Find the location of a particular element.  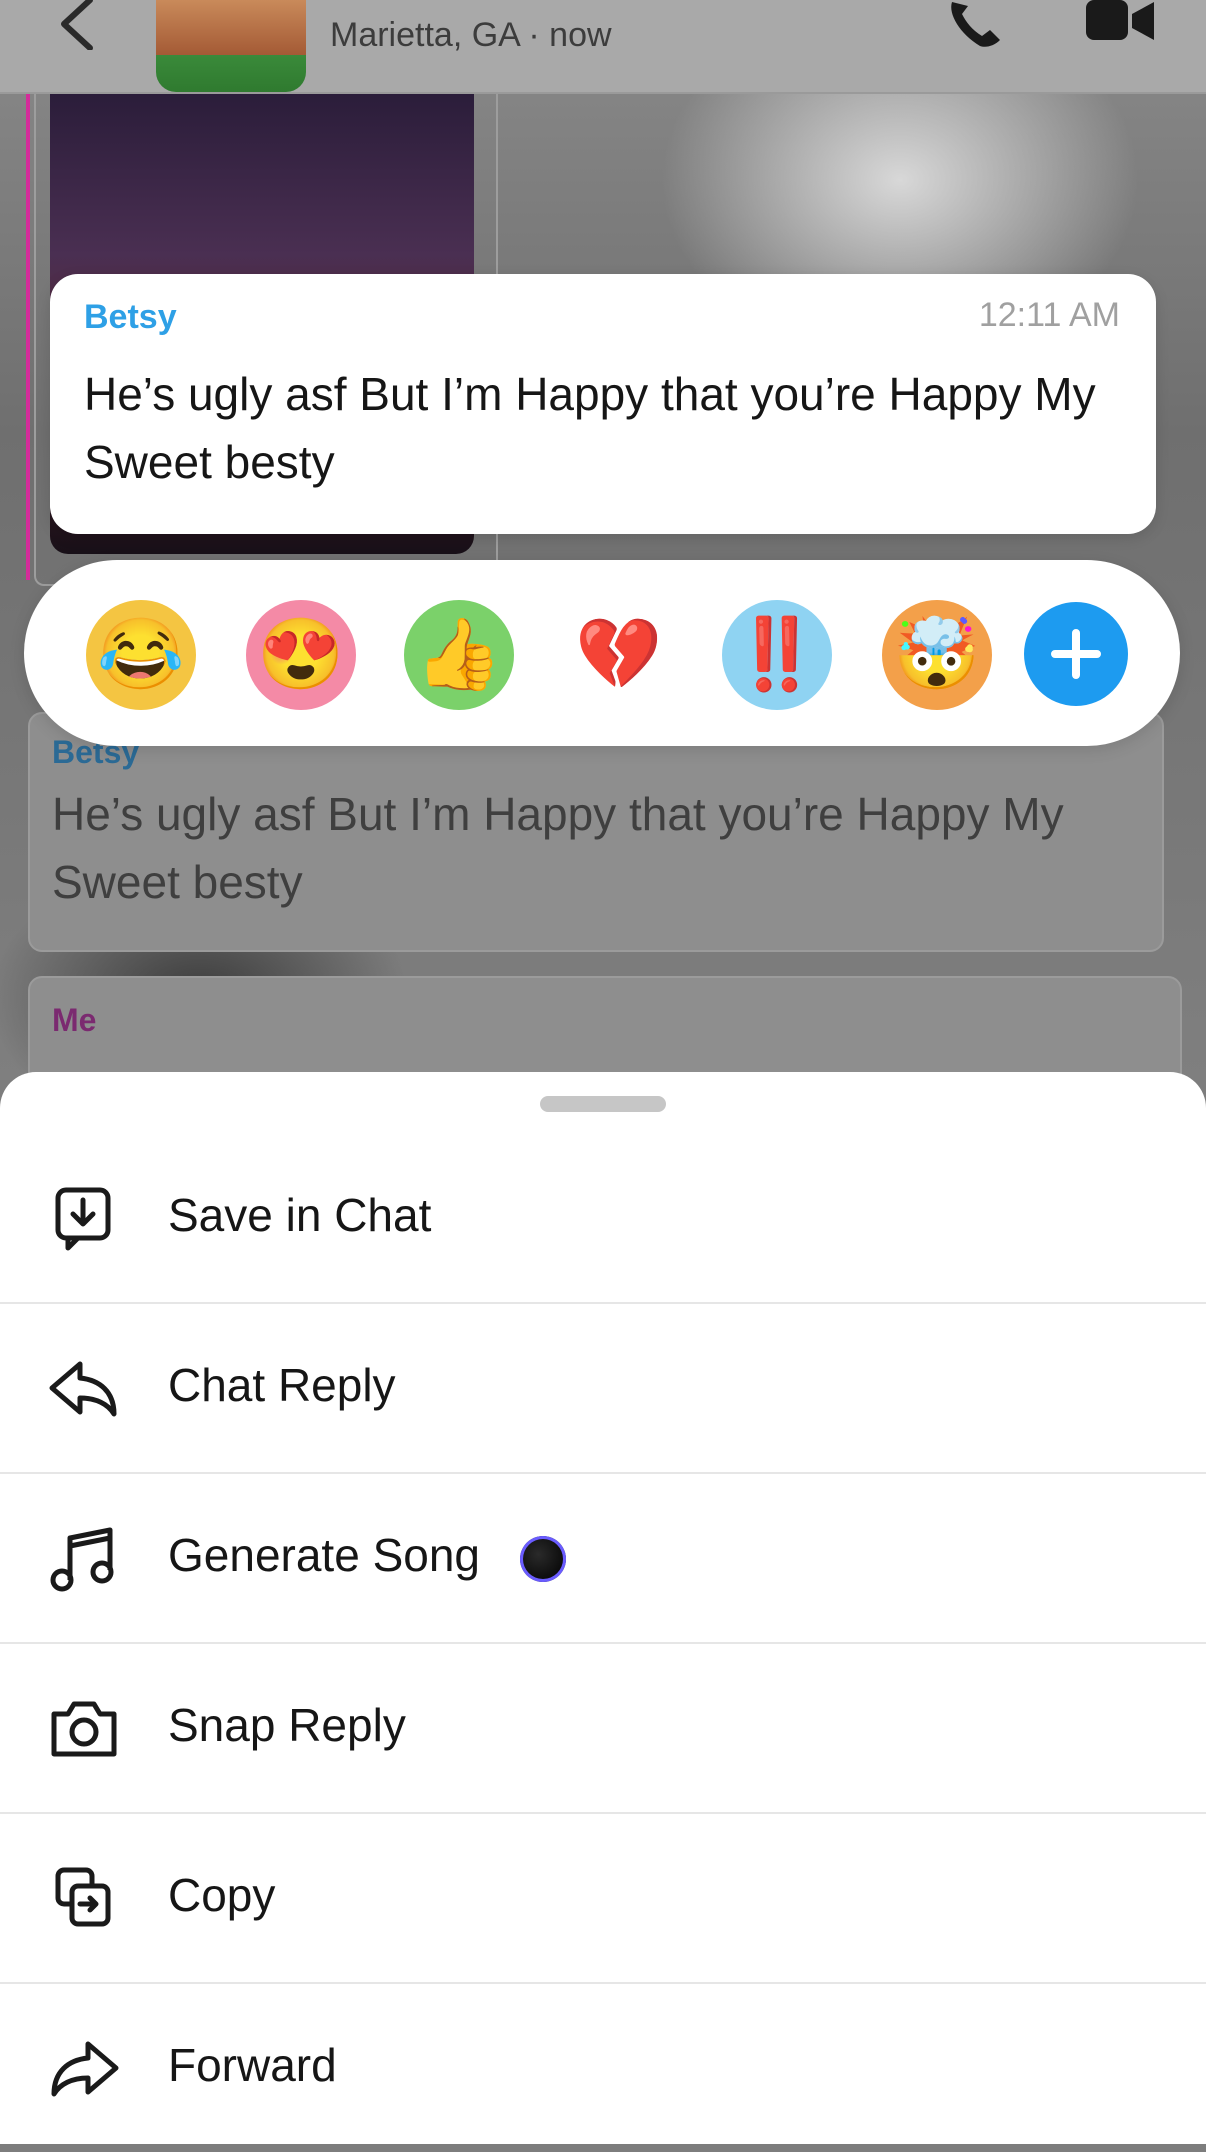

reaction-glyph: 😍 is located at coordinates (301, 654).